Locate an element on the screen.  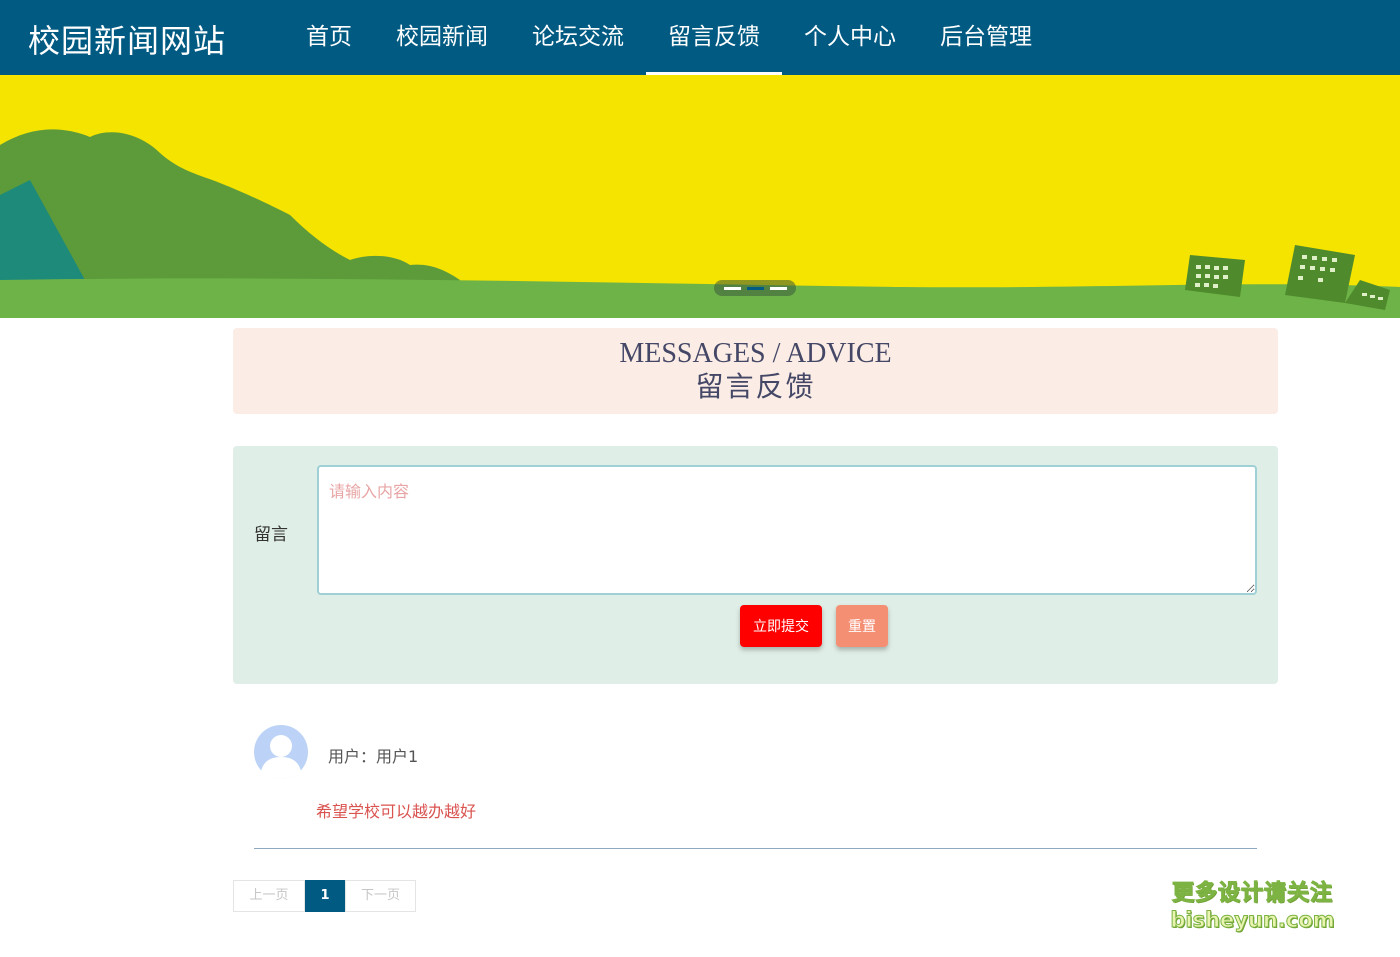
section-title-en: MESSAGES / ADVICE is located at coordinates (755, 353).